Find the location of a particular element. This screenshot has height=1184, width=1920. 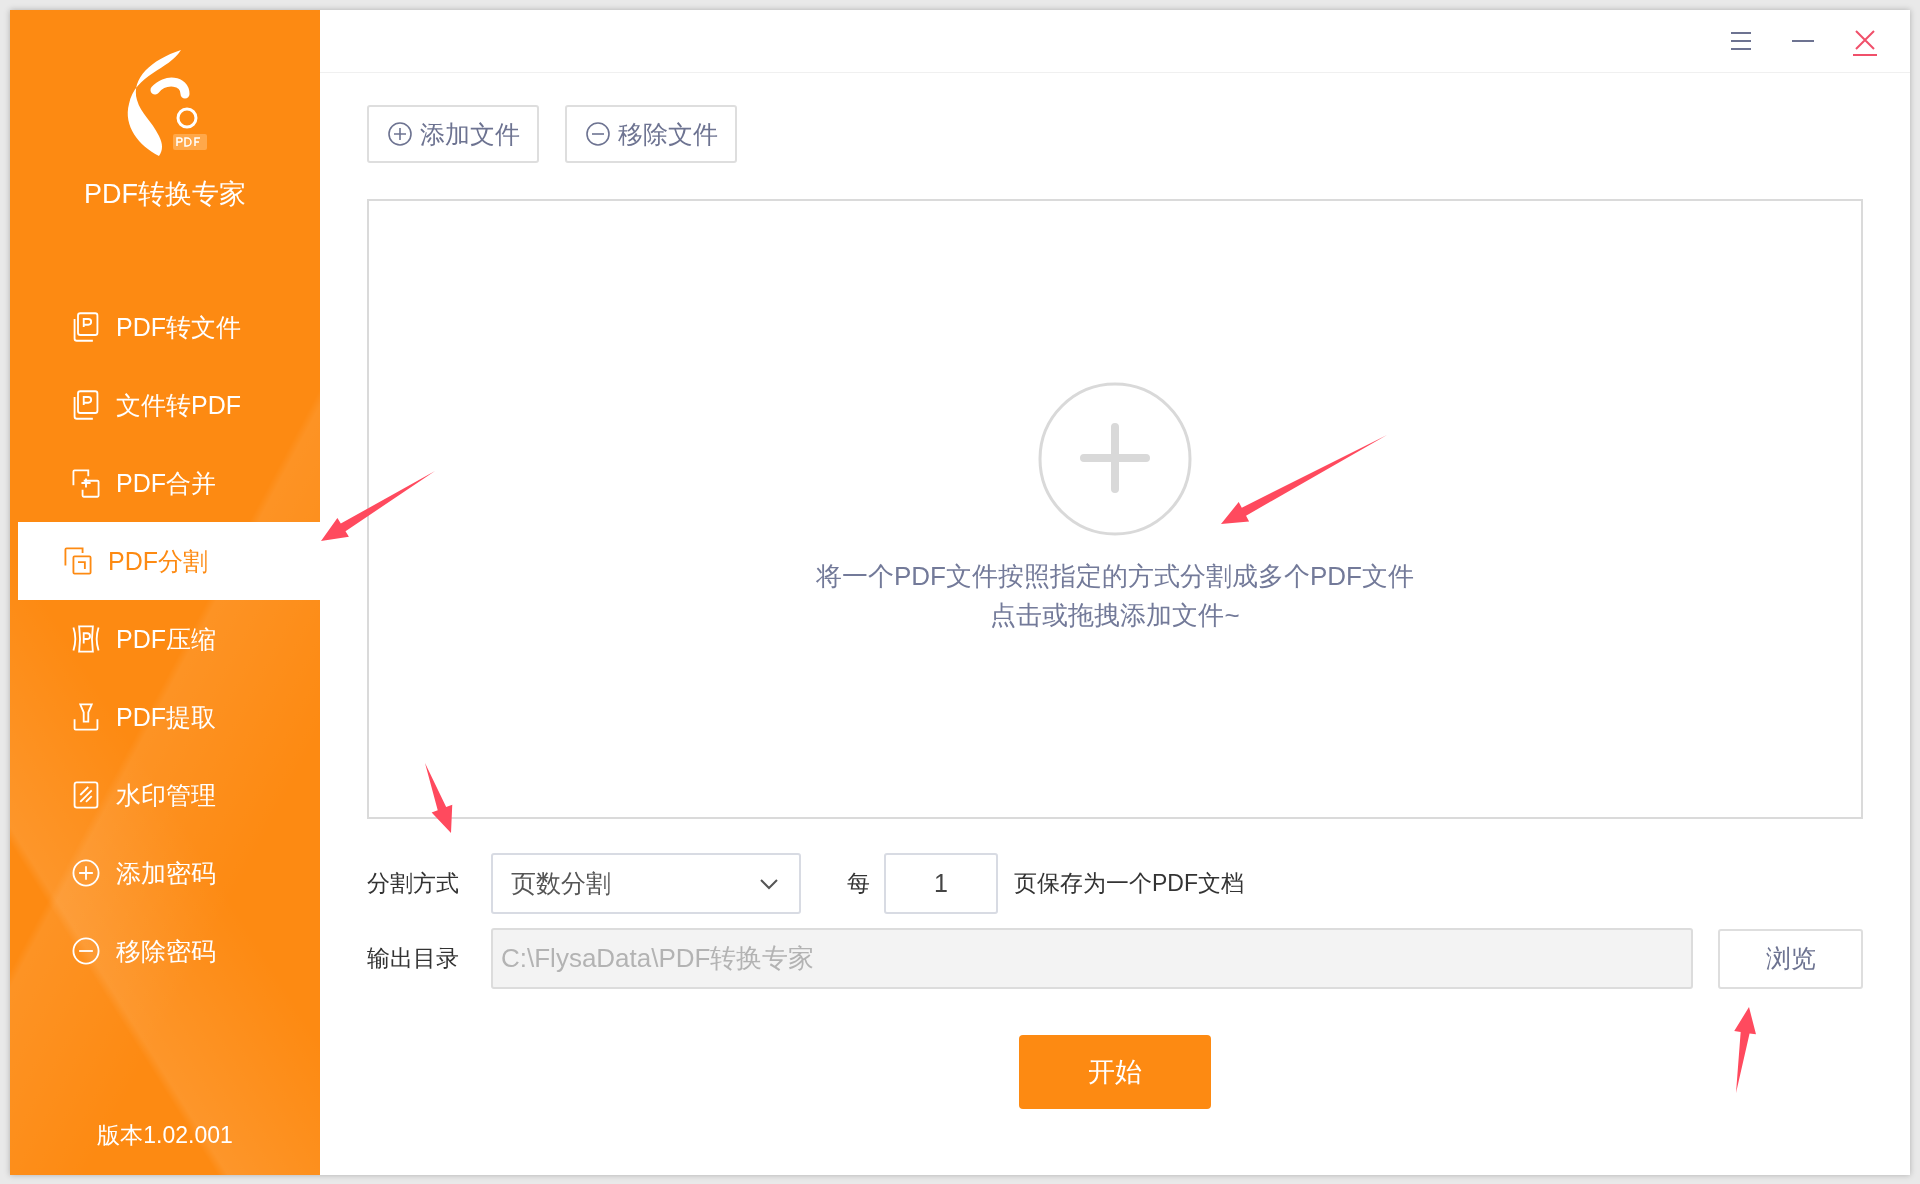

split-mode-label: 分割方式 is located at coordinates (413, 883).